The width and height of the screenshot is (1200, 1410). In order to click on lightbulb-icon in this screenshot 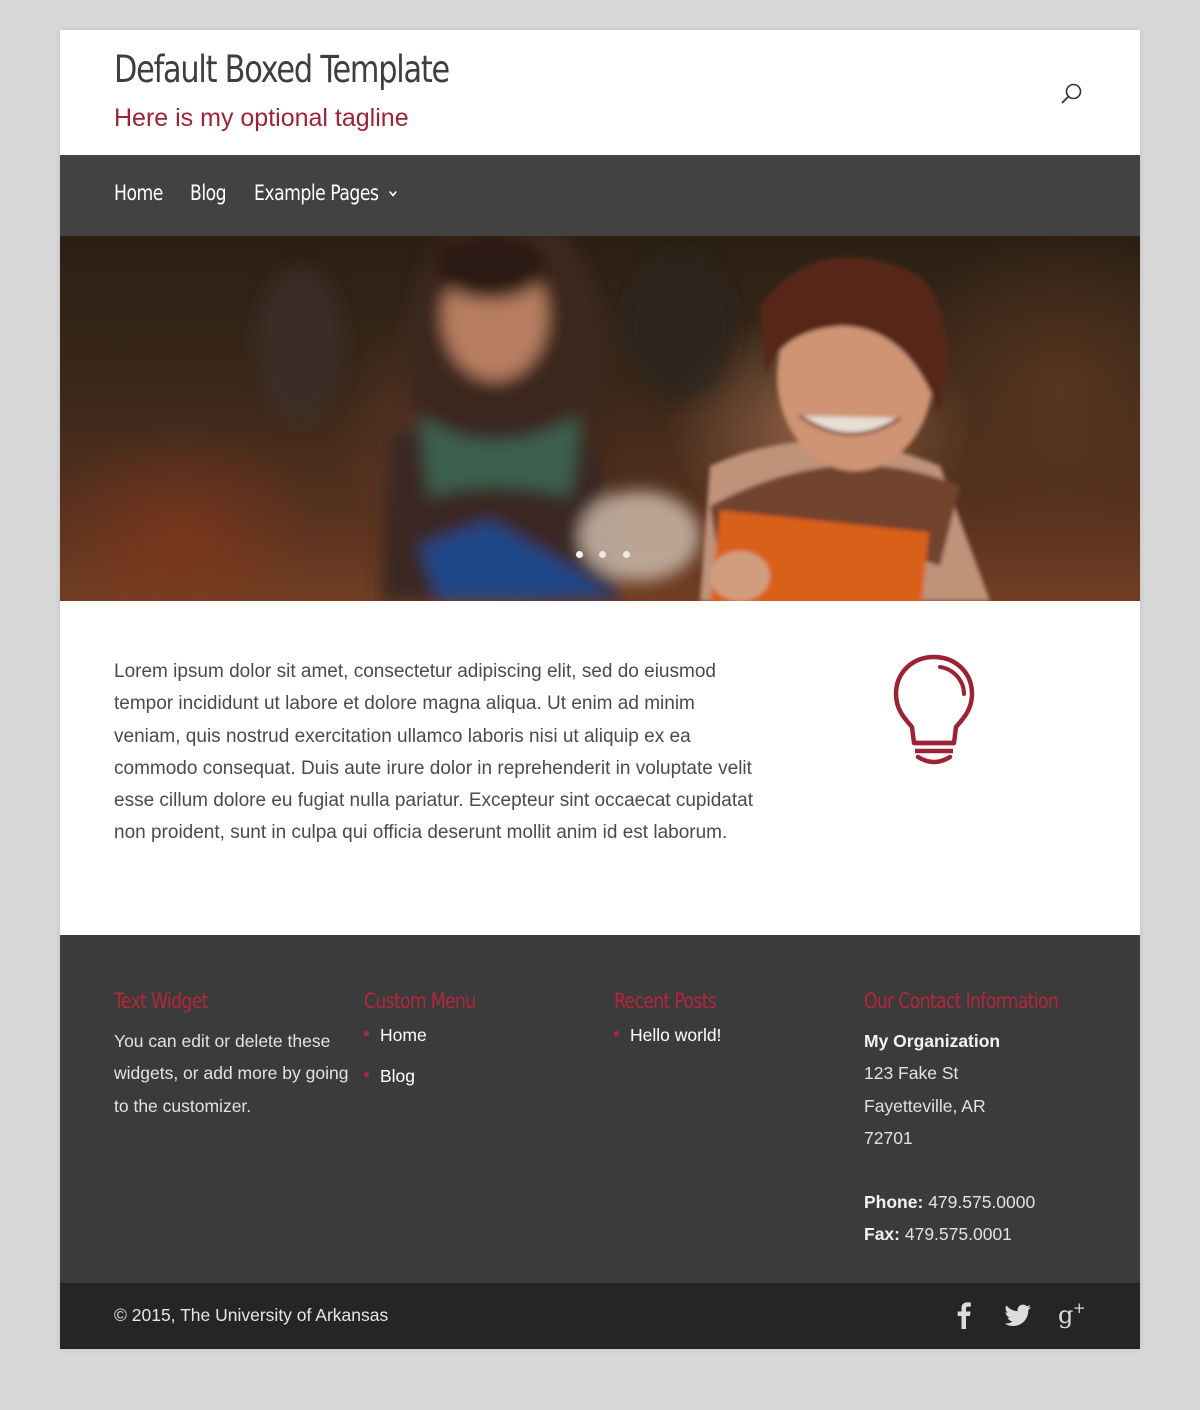, I will do `click(934, 709)`.